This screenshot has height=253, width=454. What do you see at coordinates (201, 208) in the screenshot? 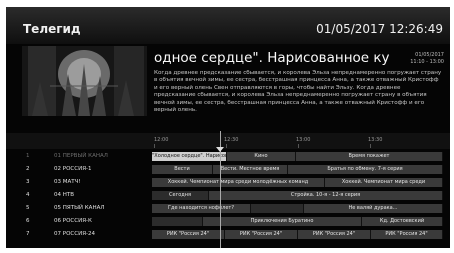
I see `program-cell: Где находится нофелет?` at bounding box center [201, 208].